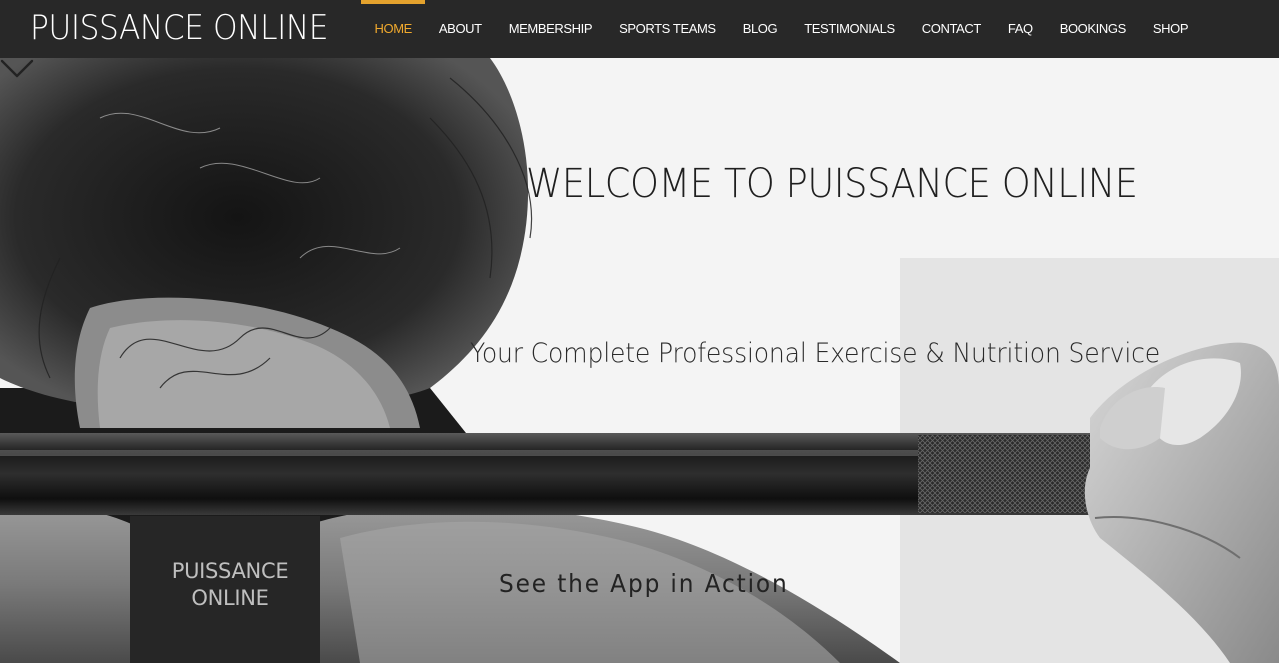  Describe the element at coordinates (1092, 29) in the screenshot. I see `nav-item-bookings: BOOKINGS` at that location.